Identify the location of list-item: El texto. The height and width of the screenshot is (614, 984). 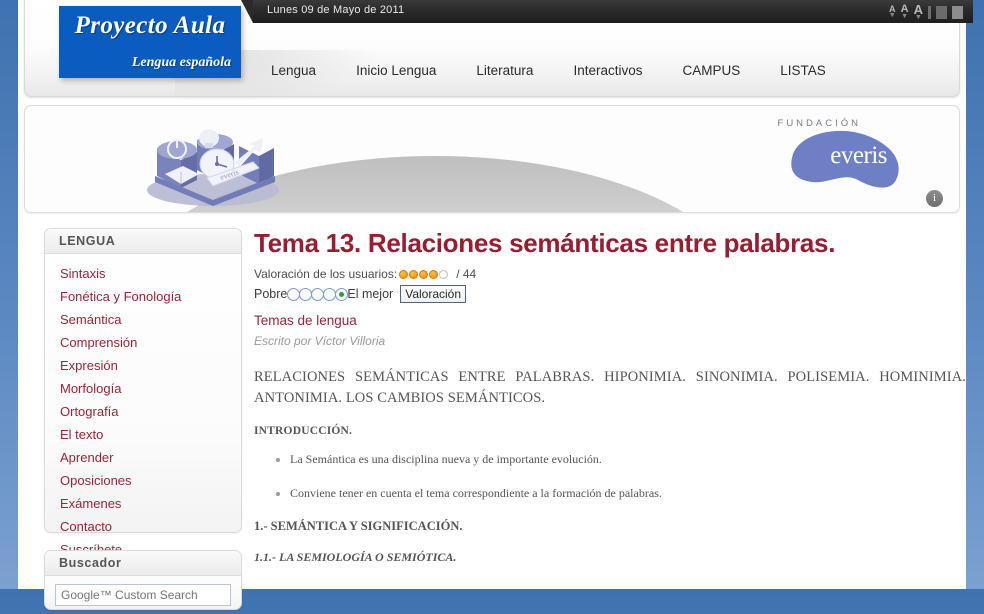
(143, 434).